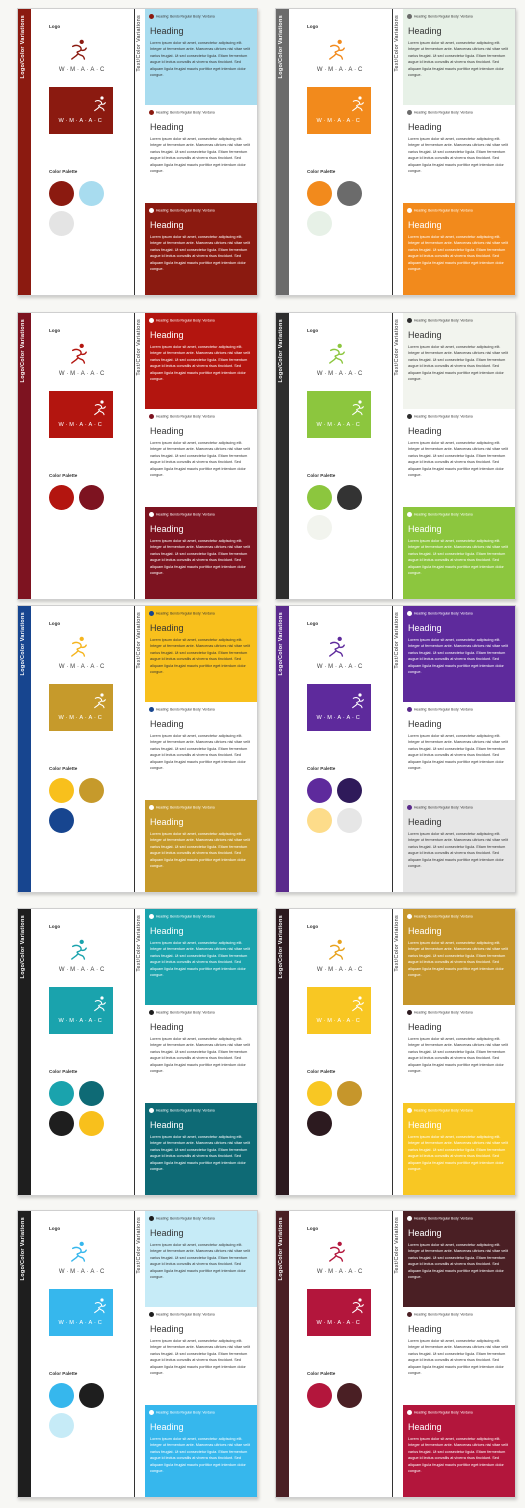  I want to click on figure-logo-white-icon, so click(358, 104).